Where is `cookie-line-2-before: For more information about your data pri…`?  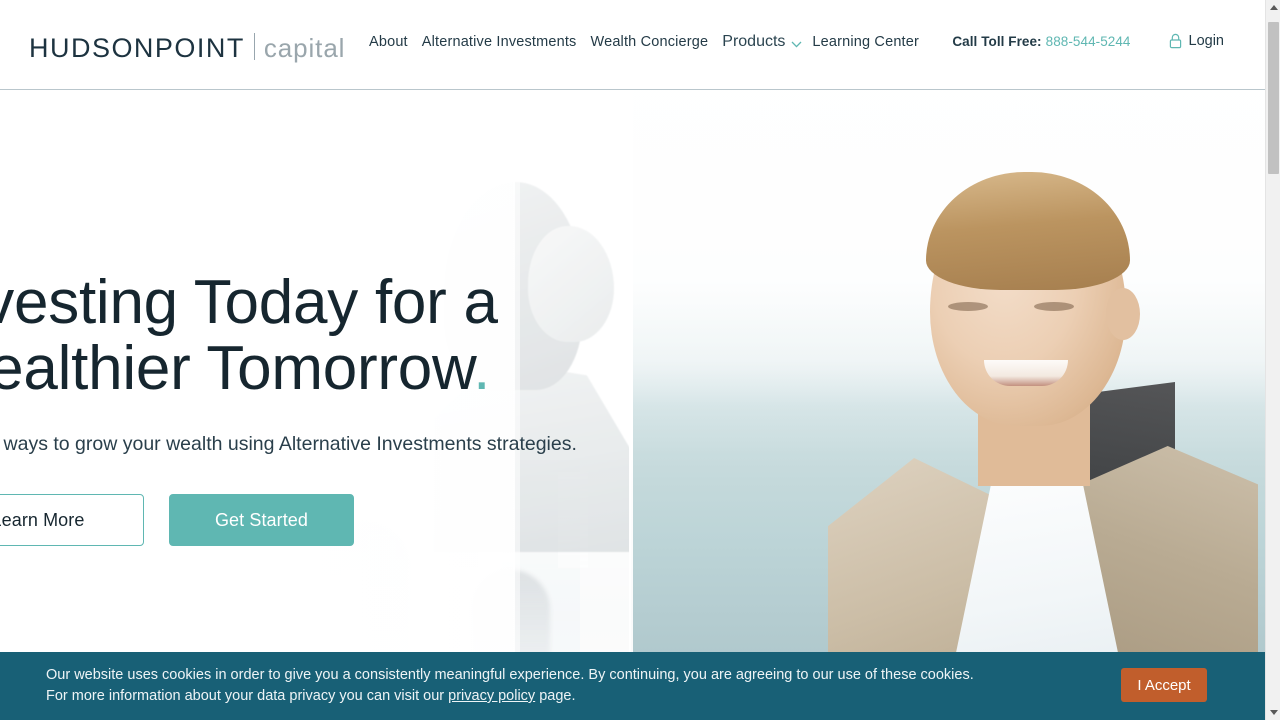
cookie-line-2-before: For more information about your data pri… is located at coordinates (247, 696).